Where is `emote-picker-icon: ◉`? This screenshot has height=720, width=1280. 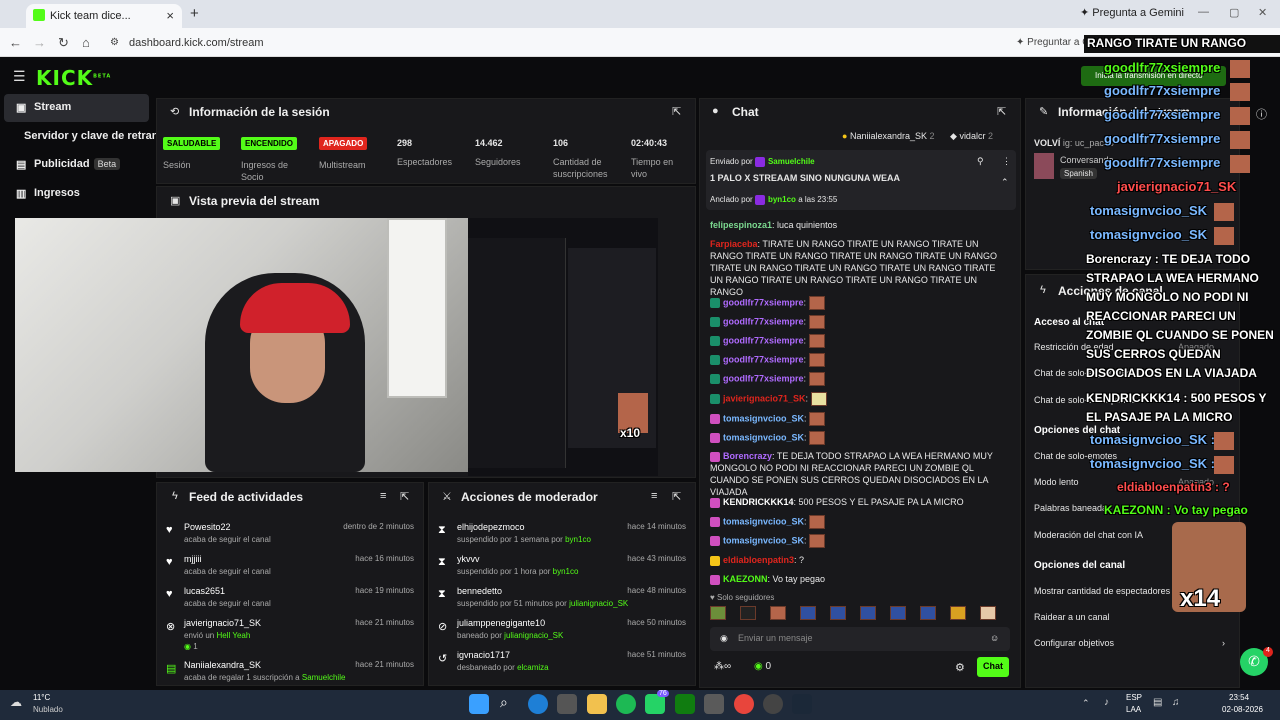 emote-picker-icon: ◉ is located at coordinates (724, 638).